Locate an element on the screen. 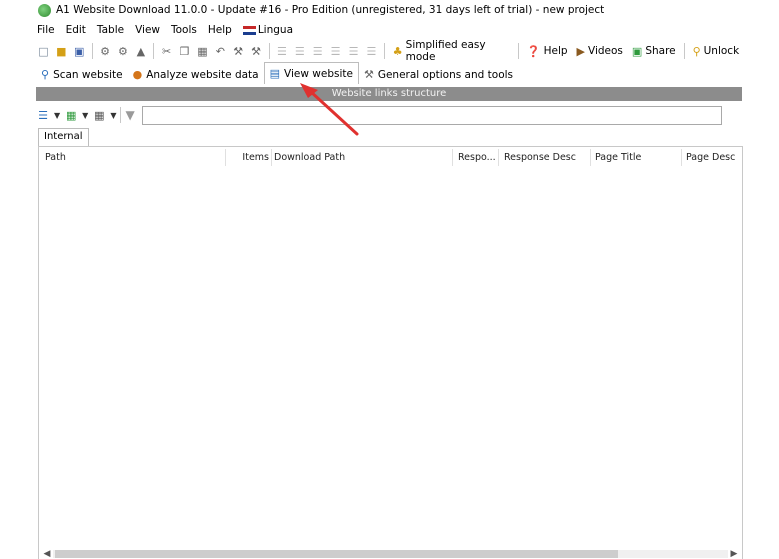 The height and width of the screenshot is (559, 779). annotation-arrow is located at coordinates (329, 109).